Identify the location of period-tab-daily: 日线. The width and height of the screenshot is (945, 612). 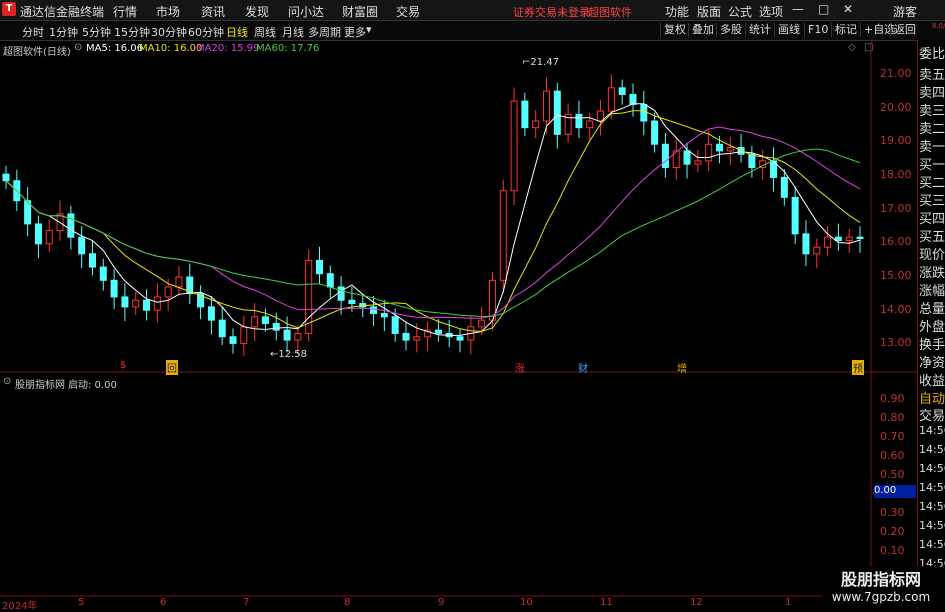
(237, 32).